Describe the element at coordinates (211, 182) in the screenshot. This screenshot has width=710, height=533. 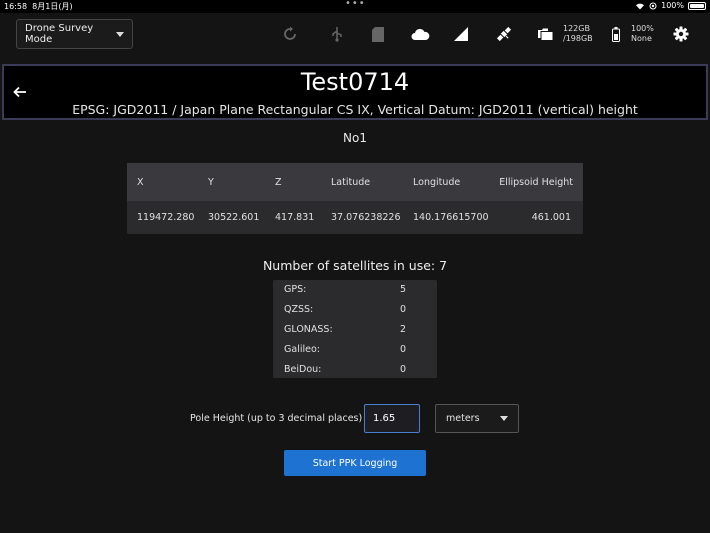
I see `column-header-y: Y` at that location.